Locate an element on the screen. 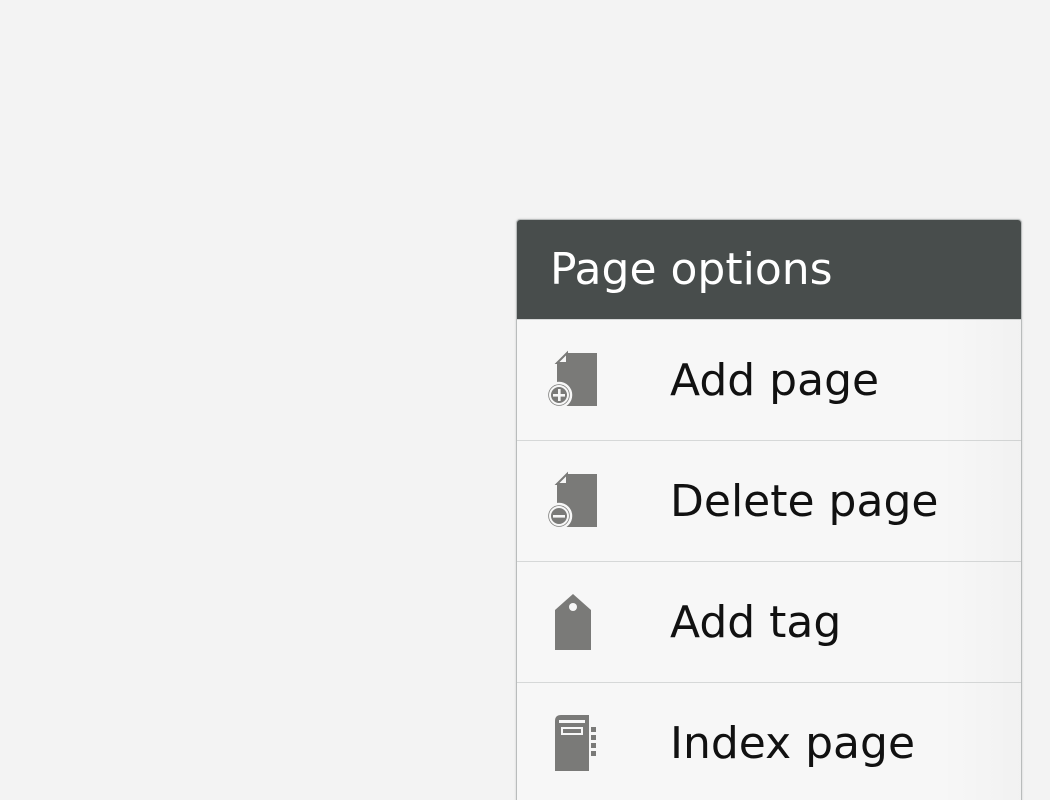  index-page-icon is located at coordinates (573, 743).